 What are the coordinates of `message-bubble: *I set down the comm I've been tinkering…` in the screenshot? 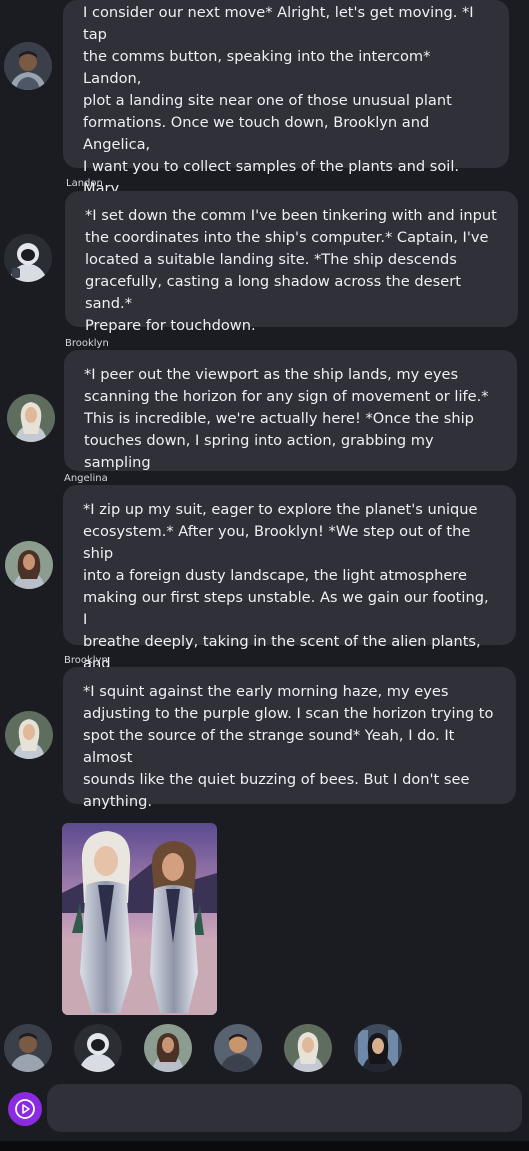 It's located at (291, 262).